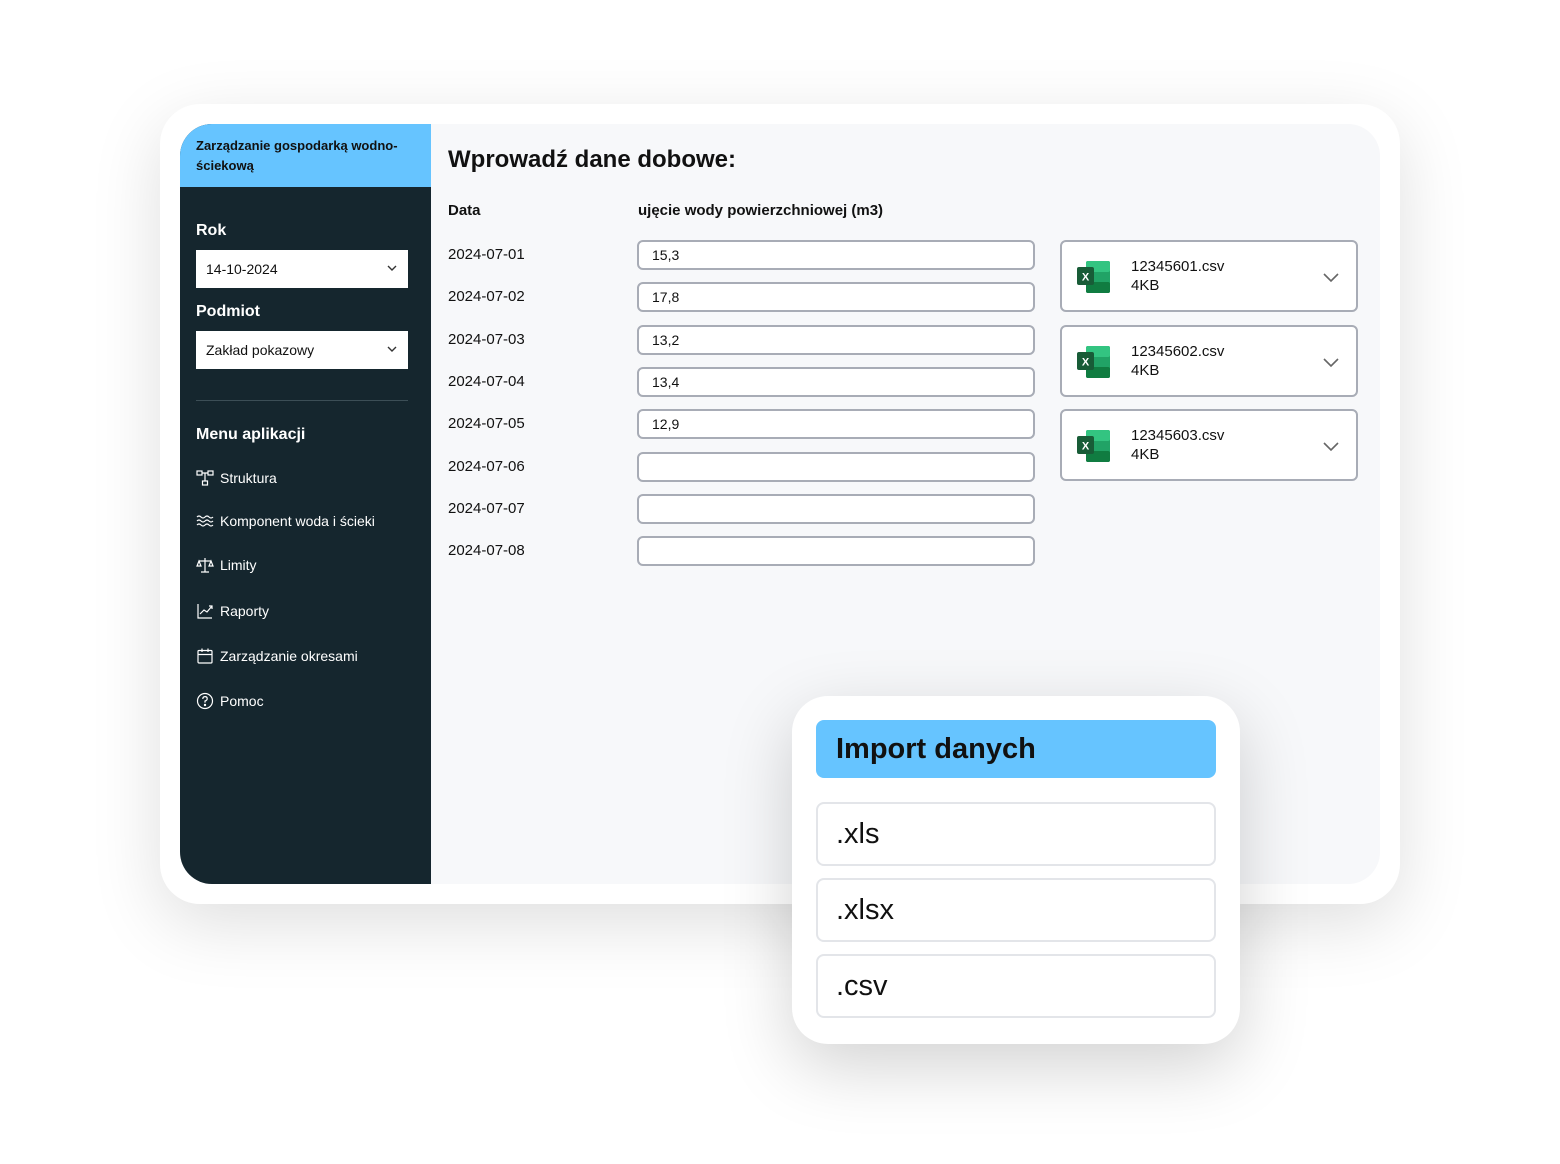 This screenshot has width=1560, height=1164. Describe the element at coordinates (1016, 910) in the screenshot. I see `import-option-xlsx: .xlsx` at that location.